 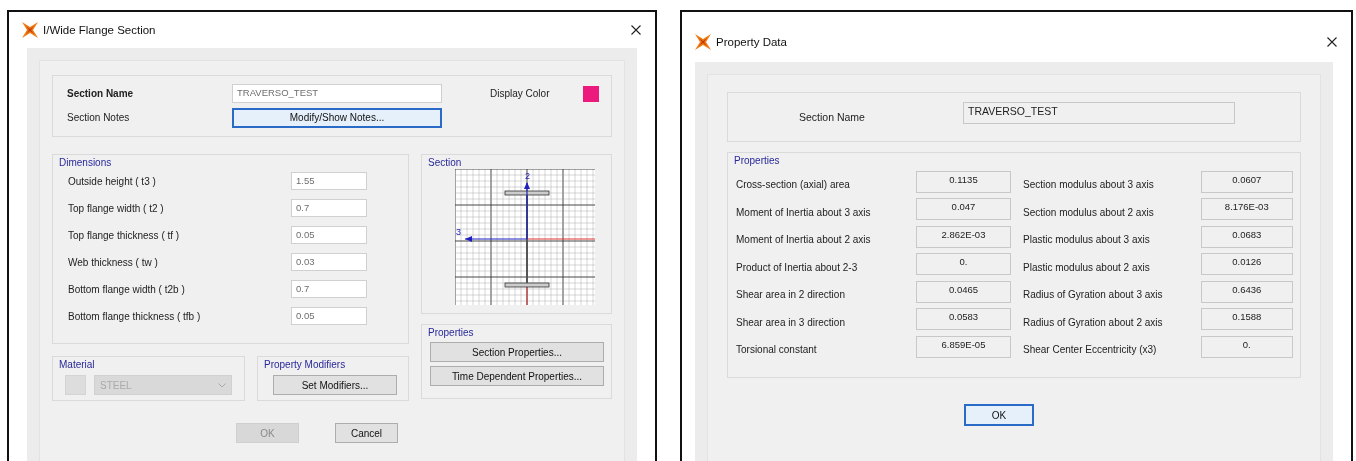 I want to click on color-swatch, so click(x=591, y=93).